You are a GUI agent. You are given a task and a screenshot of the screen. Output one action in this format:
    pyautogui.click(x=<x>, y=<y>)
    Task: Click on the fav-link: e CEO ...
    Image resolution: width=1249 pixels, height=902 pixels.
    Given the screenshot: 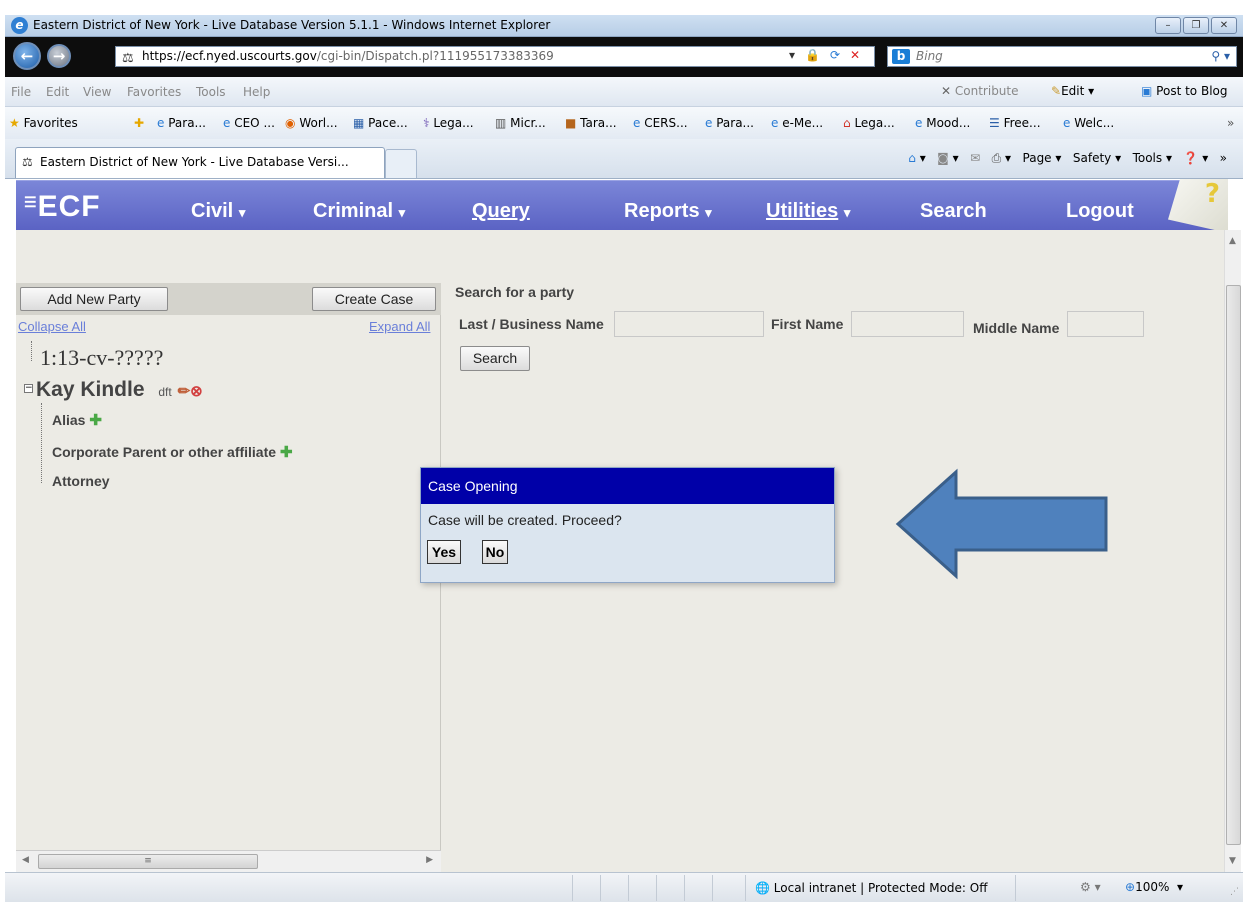 What is the action you would take?
    pyautogui.click(x=249, y=123)
    